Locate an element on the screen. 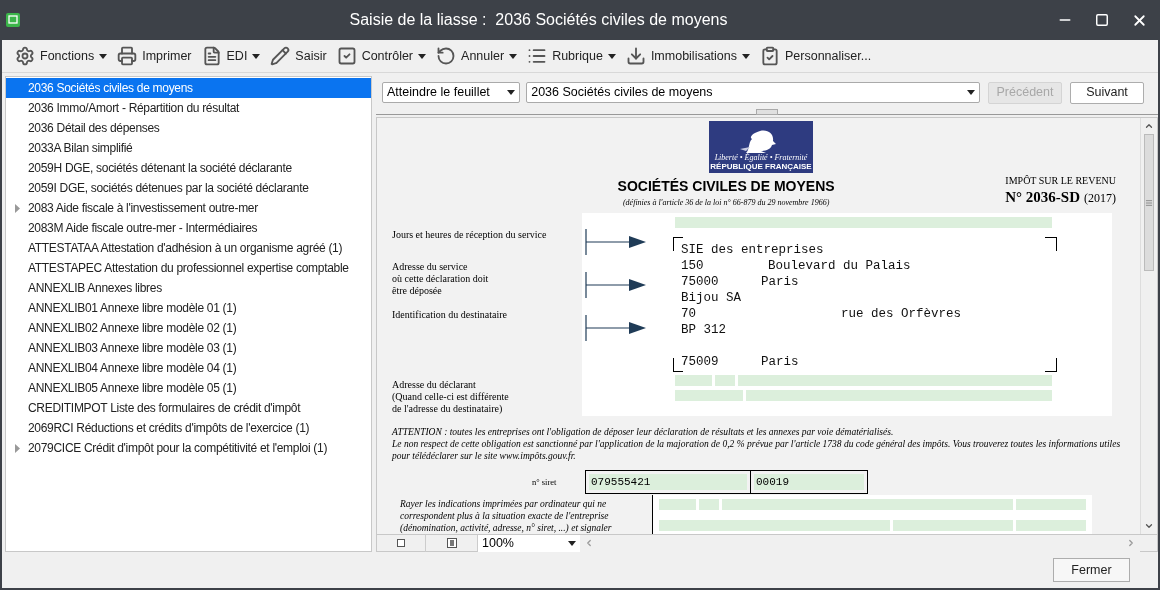  toolbar-button: Annuler is located at coordinates (477, 56).